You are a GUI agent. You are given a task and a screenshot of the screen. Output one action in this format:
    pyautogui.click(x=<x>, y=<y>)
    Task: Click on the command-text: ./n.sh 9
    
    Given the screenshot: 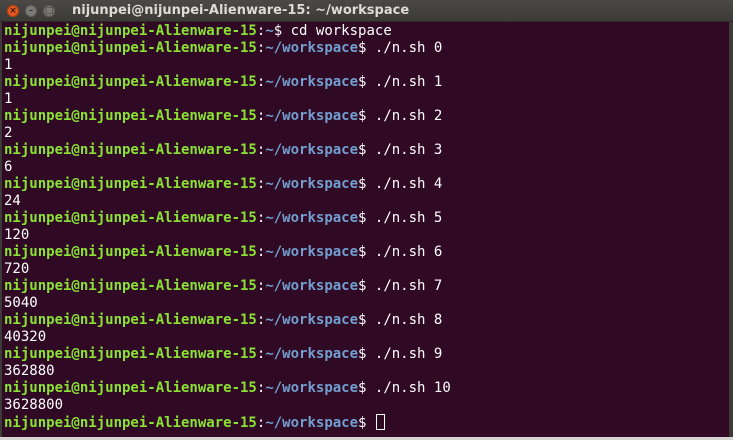 What is the action you would take?
    pyautogui.click(x=408, y=354)
    